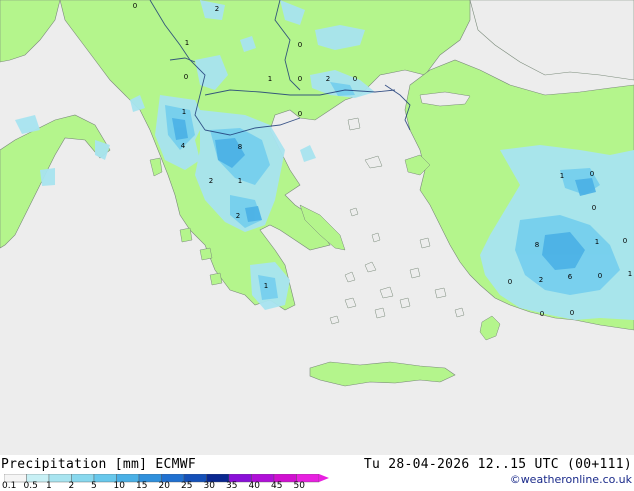  What do you see at coordinates (183, 146) in the screenshot?
I see `precip-value-label: 4` at bounding box center [183, 146].